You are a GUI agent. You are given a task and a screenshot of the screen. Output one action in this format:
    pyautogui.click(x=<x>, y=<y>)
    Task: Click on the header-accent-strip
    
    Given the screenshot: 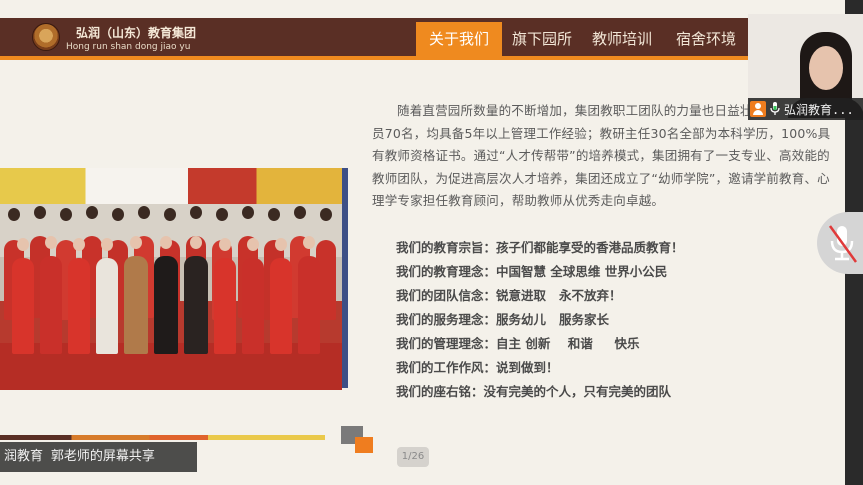 What is the action you would take?
    pyautogui.click(x=380, y=58)
    